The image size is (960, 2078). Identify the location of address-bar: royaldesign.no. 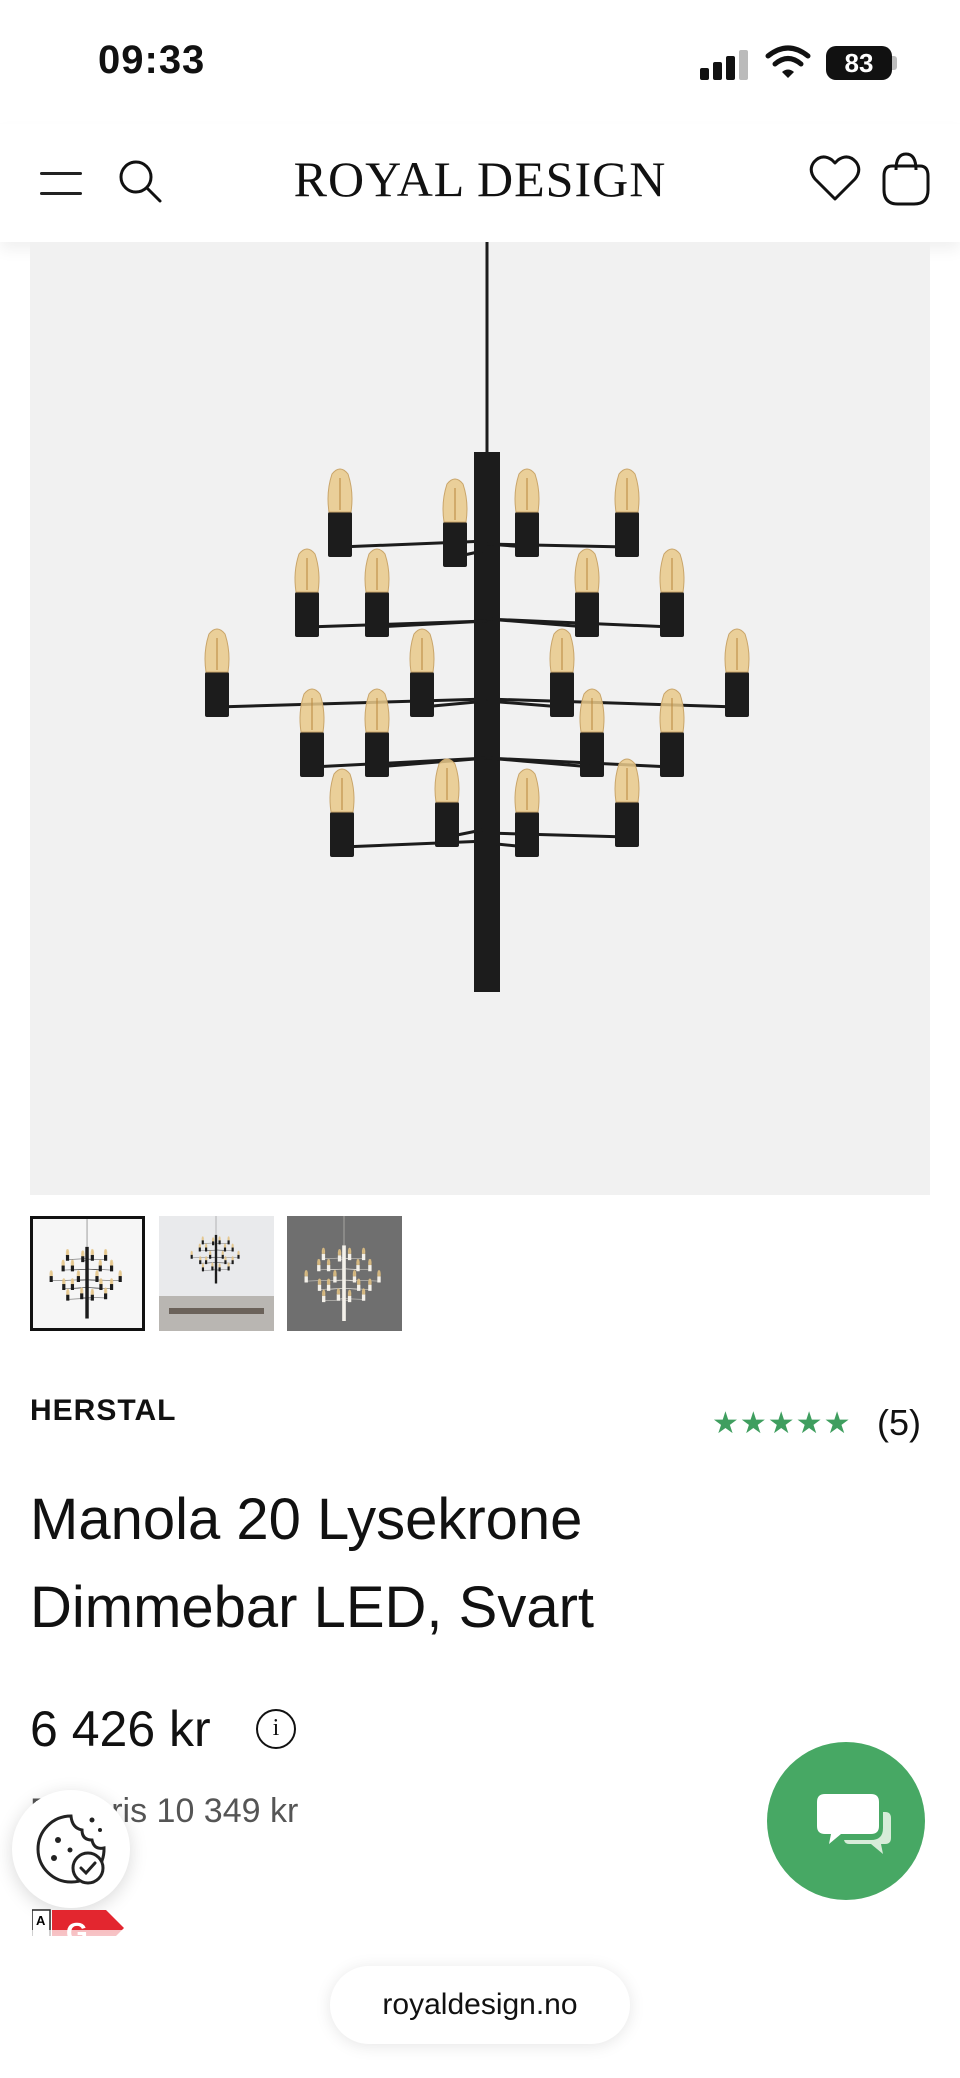
(480, 2005).